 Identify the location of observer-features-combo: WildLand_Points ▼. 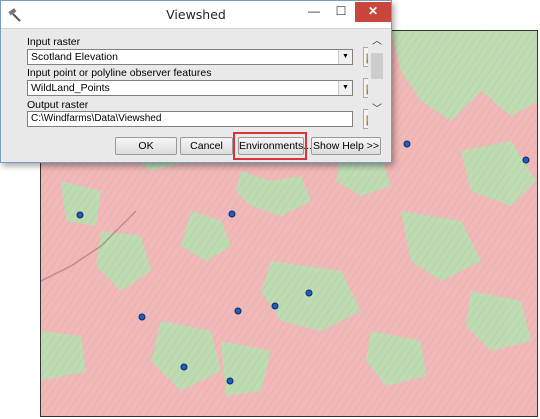
(190, 88).